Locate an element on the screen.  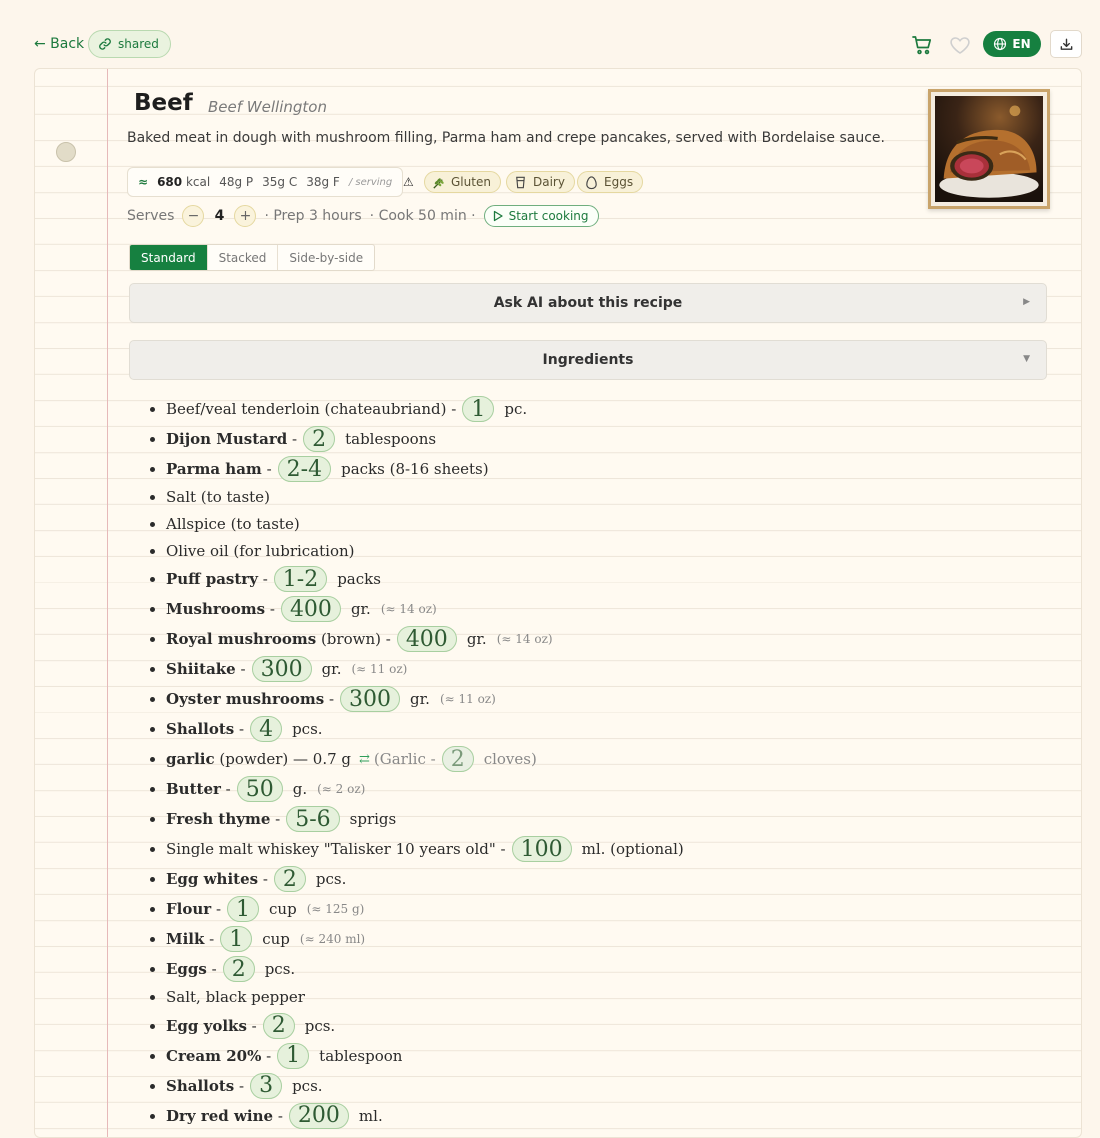
allergen-label: Gluten is located at coordinates (471, 182).